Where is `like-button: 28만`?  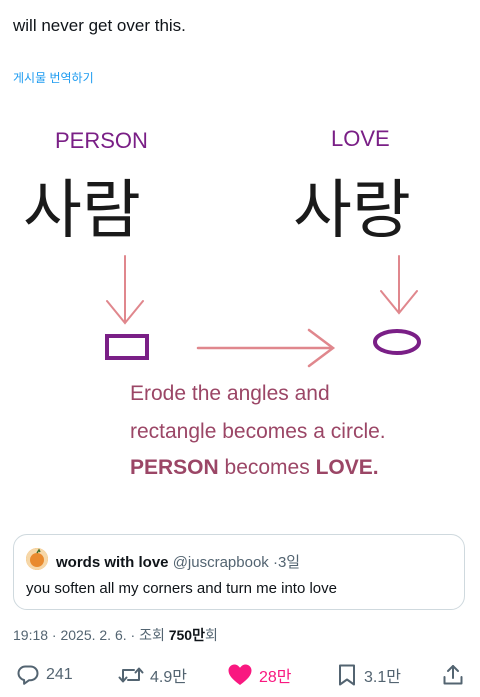
like-button: 28만 is located at coordinates (259, 675).